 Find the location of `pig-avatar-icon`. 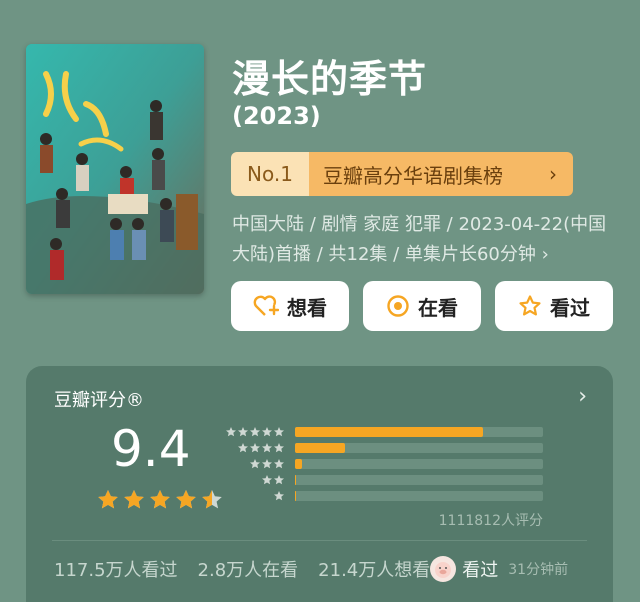

pig-avatar-icon is located at coordinates (443, 569).